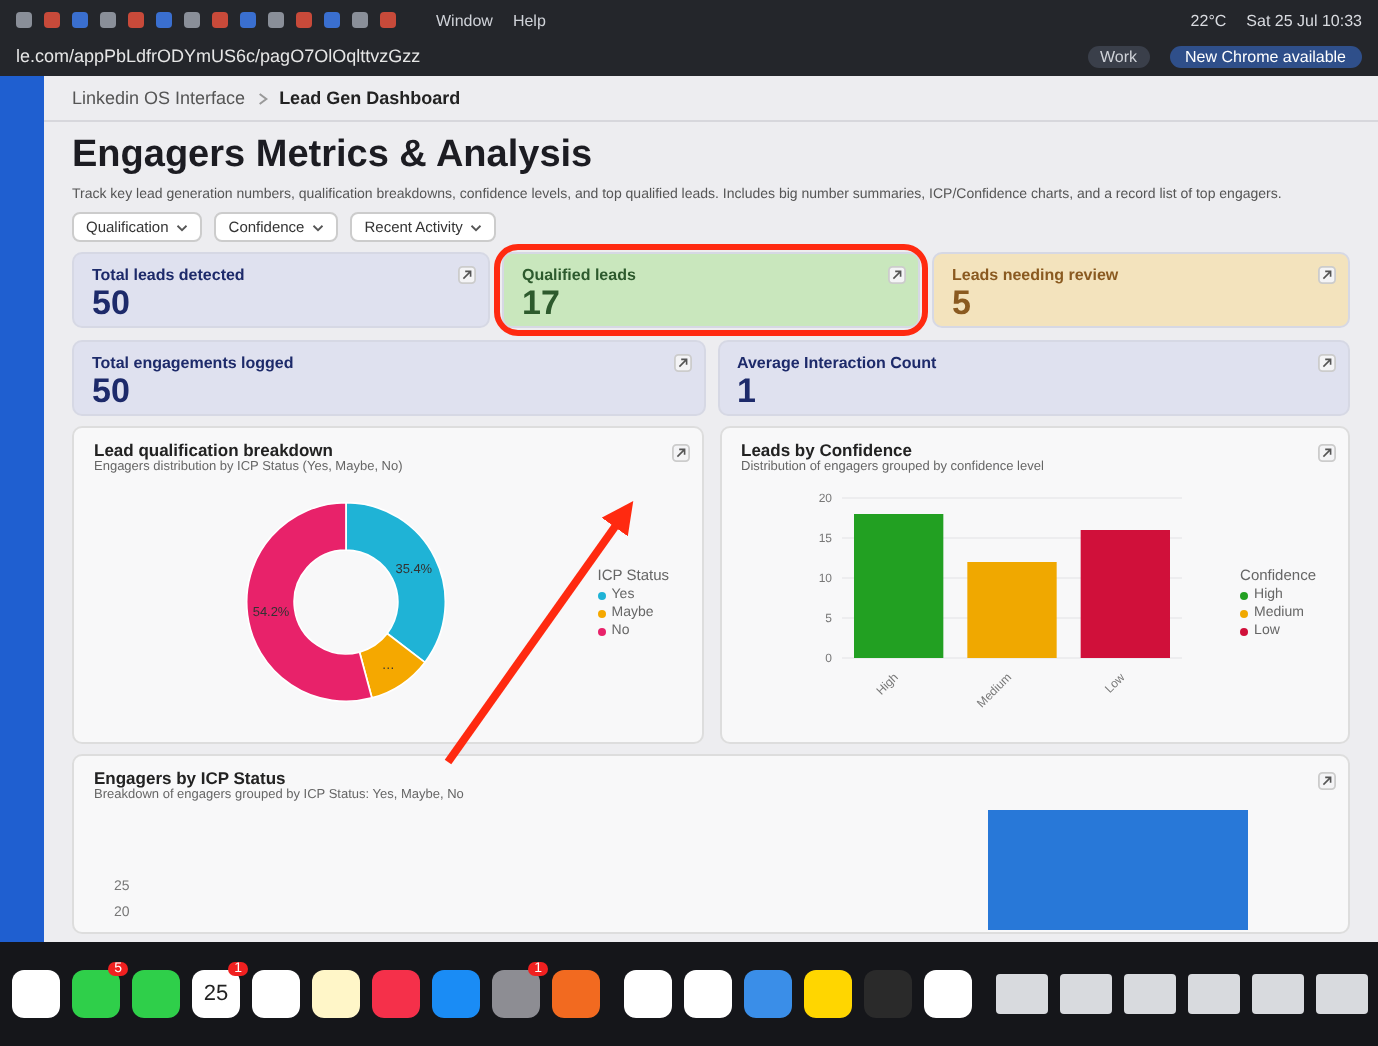  I want to click on chart-title: Leads by Confidence, so click(826, 450).